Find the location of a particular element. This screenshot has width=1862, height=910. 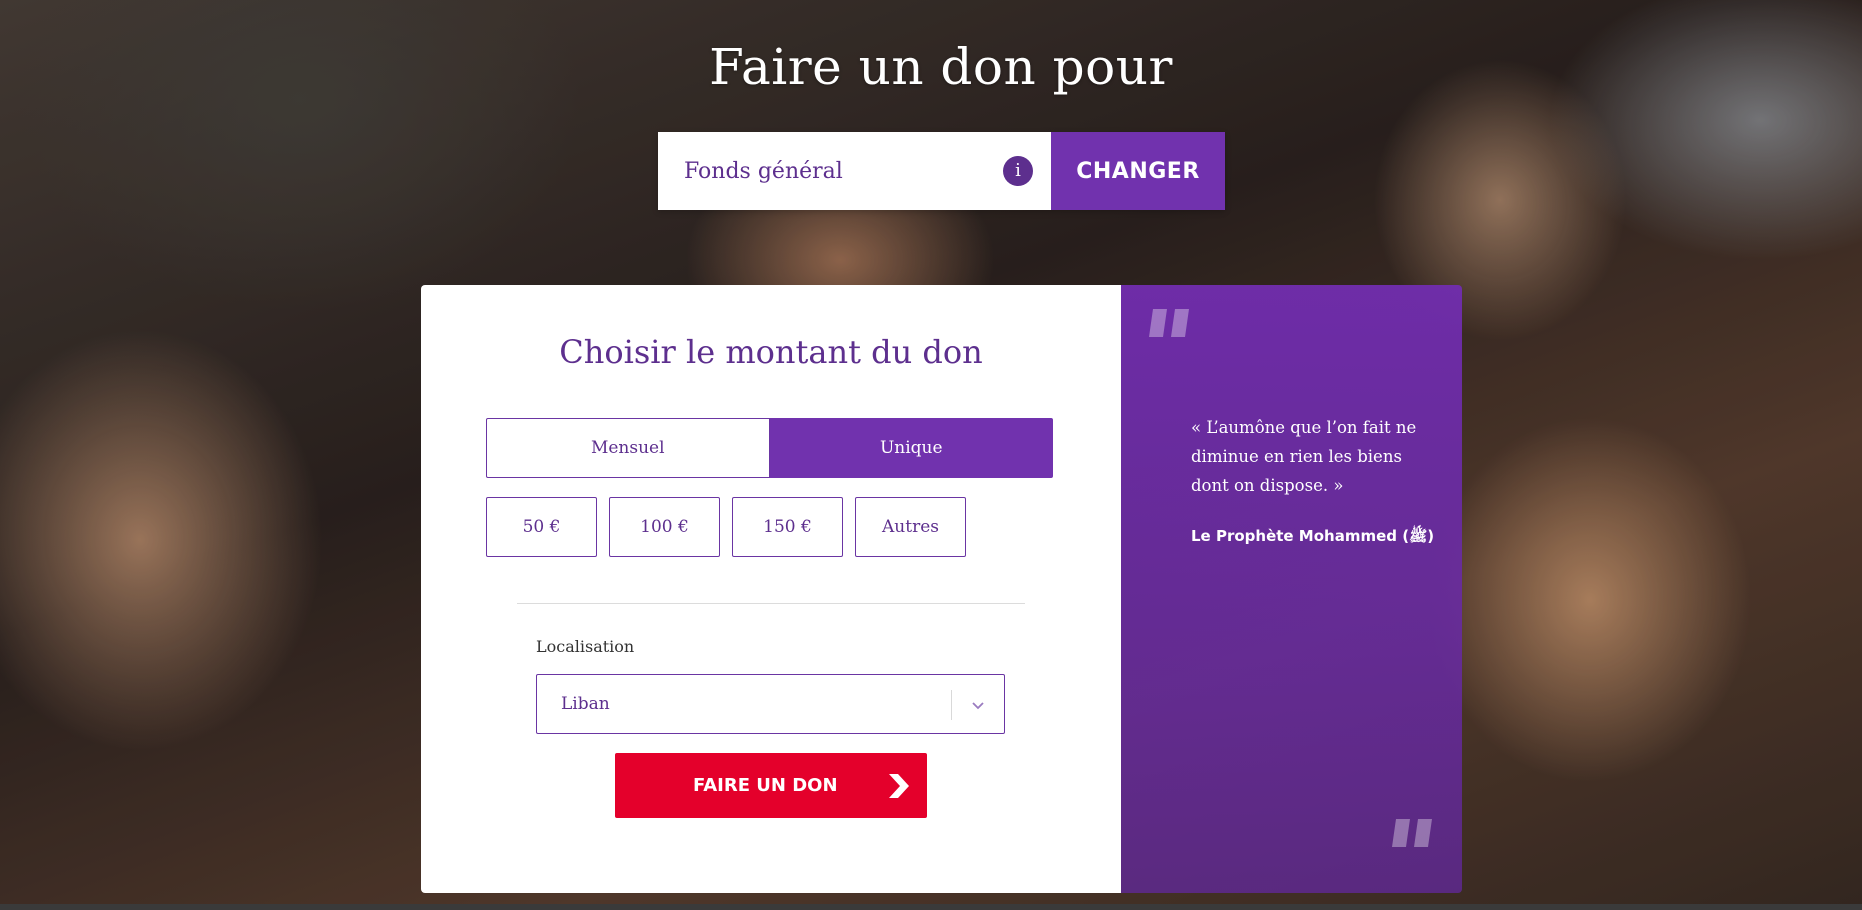

info-icon: i is located at coordinates (1018, 171).